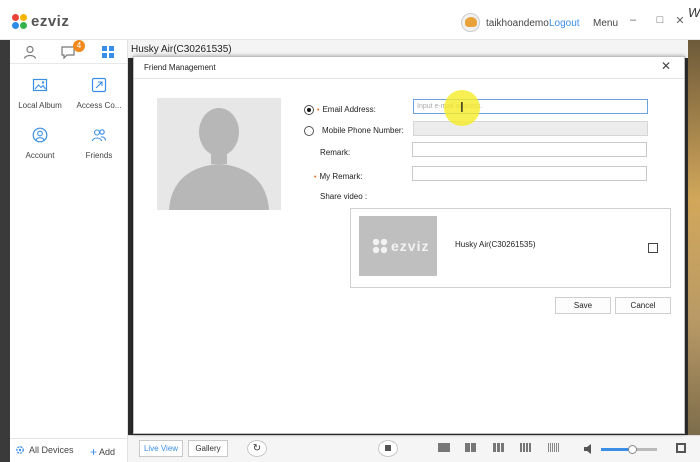 The height and width of the screenshot is (462, 700). Describe the element at coordinates (529, 149) in the screenshot. I see `remark-input` at that location.